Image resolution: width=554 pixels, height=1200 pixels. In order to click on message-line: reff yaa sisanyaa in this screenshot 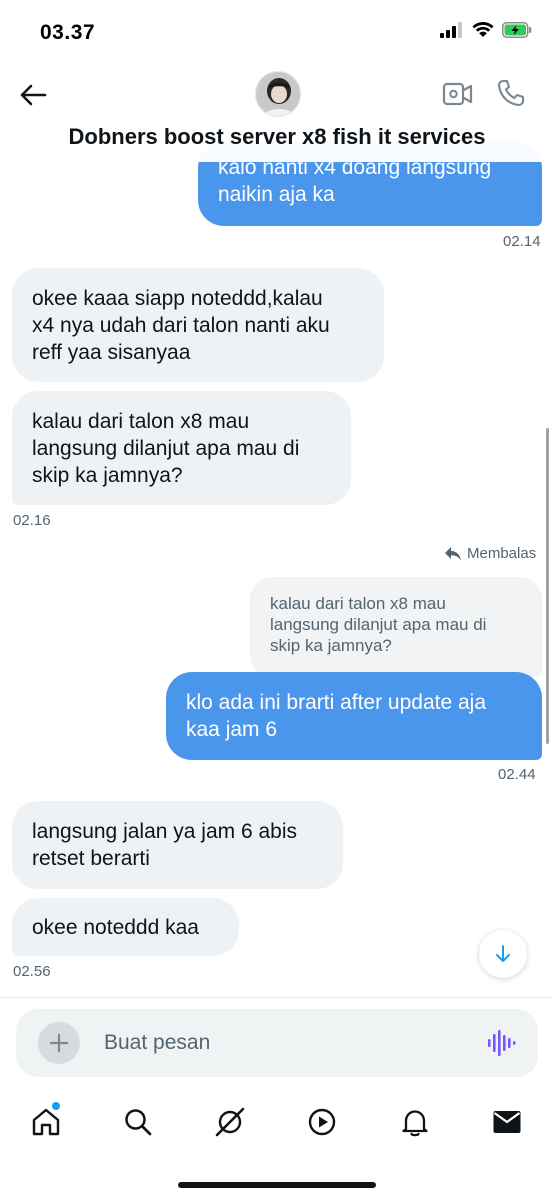, I will do `click(111, 352)`.